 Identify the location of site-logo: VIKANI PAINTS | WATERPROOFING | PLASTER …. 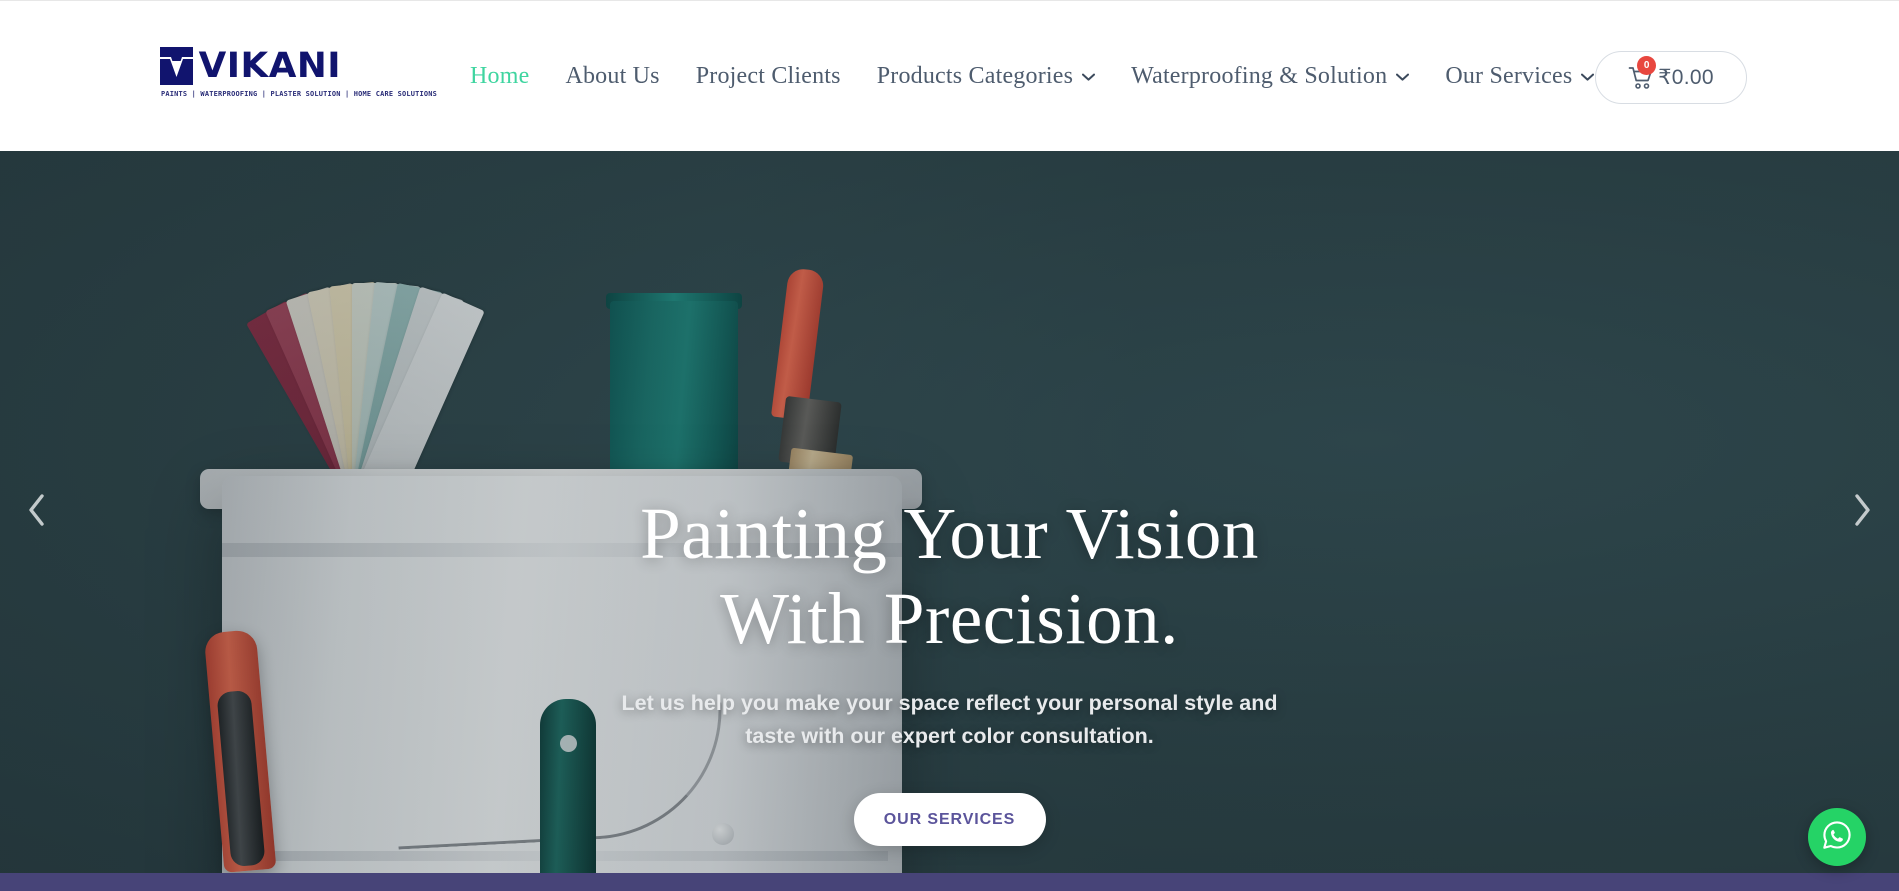
(298, 71).